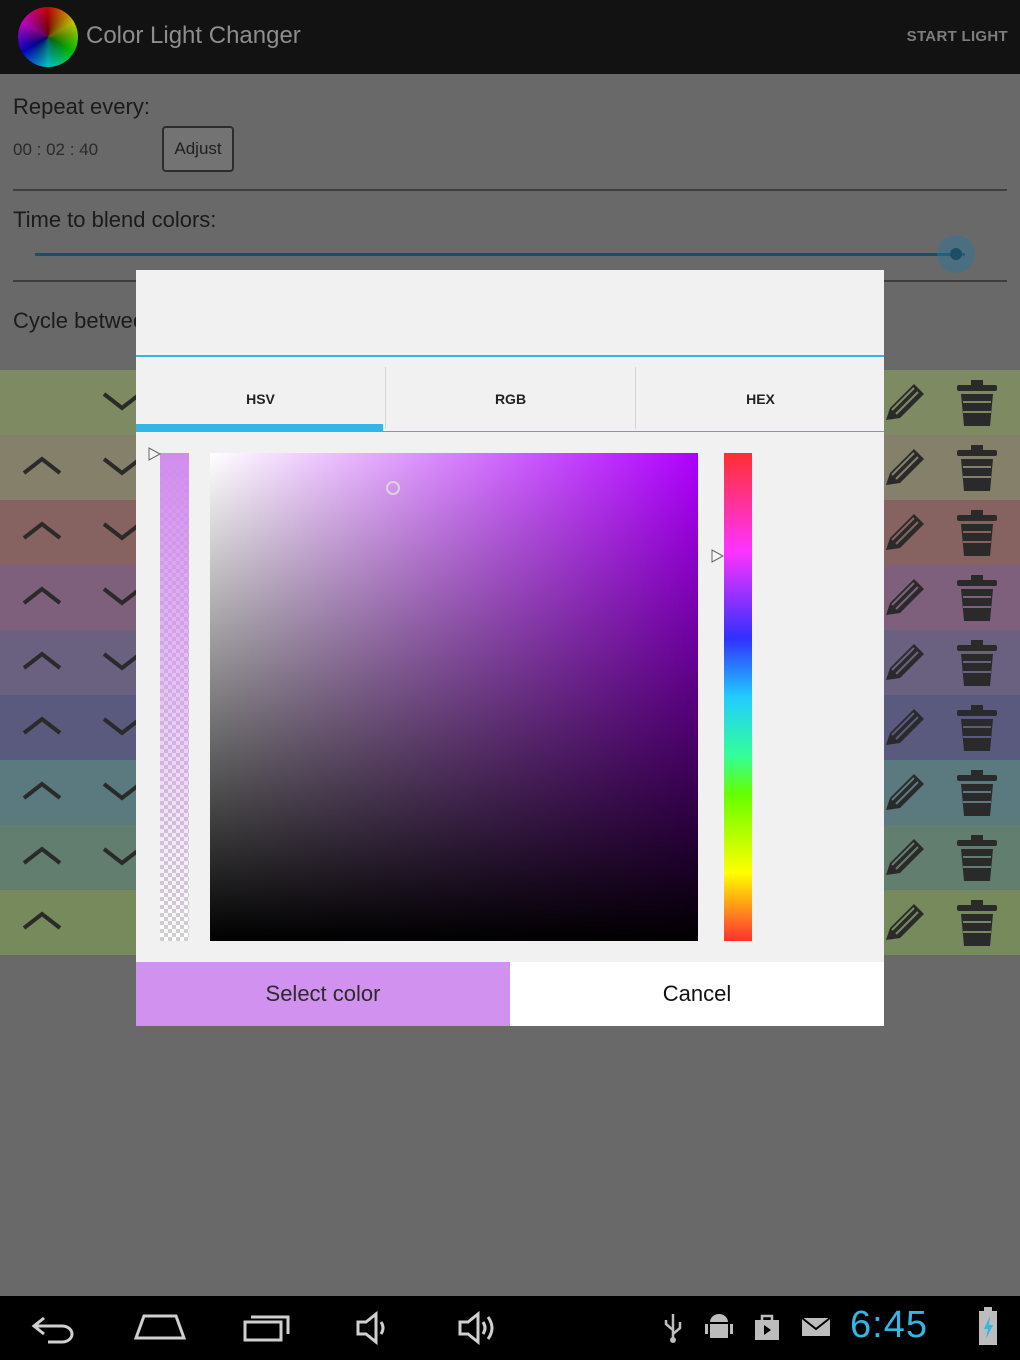  Describe the element at coordinates (374, 1328) in the screenshot. I see `volume-down-icon` at that location.